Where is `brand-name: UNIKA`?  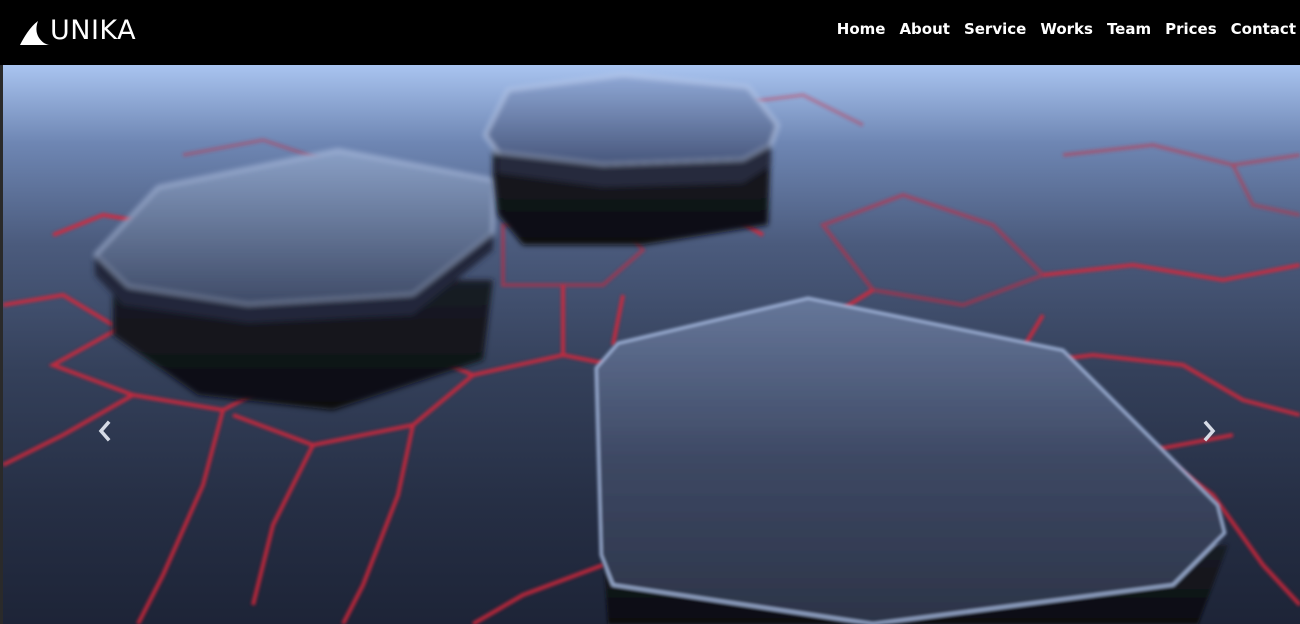
brand-name: UNIKA is located at coordinates (93, 30).